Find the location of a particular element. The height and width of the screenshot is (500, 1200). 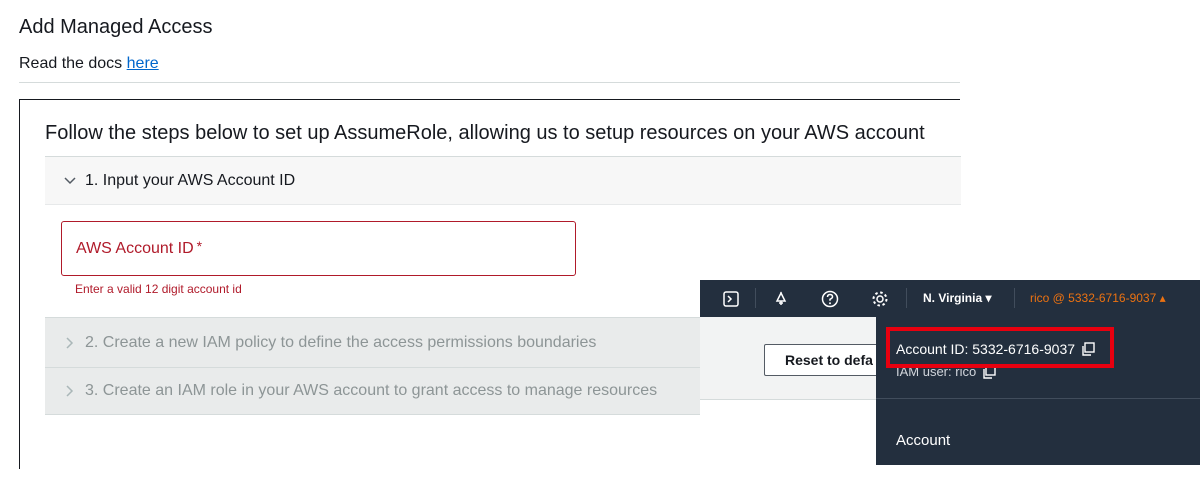

aws-account-id-field: AWS Account ID * is located at coordinates (318, 248).